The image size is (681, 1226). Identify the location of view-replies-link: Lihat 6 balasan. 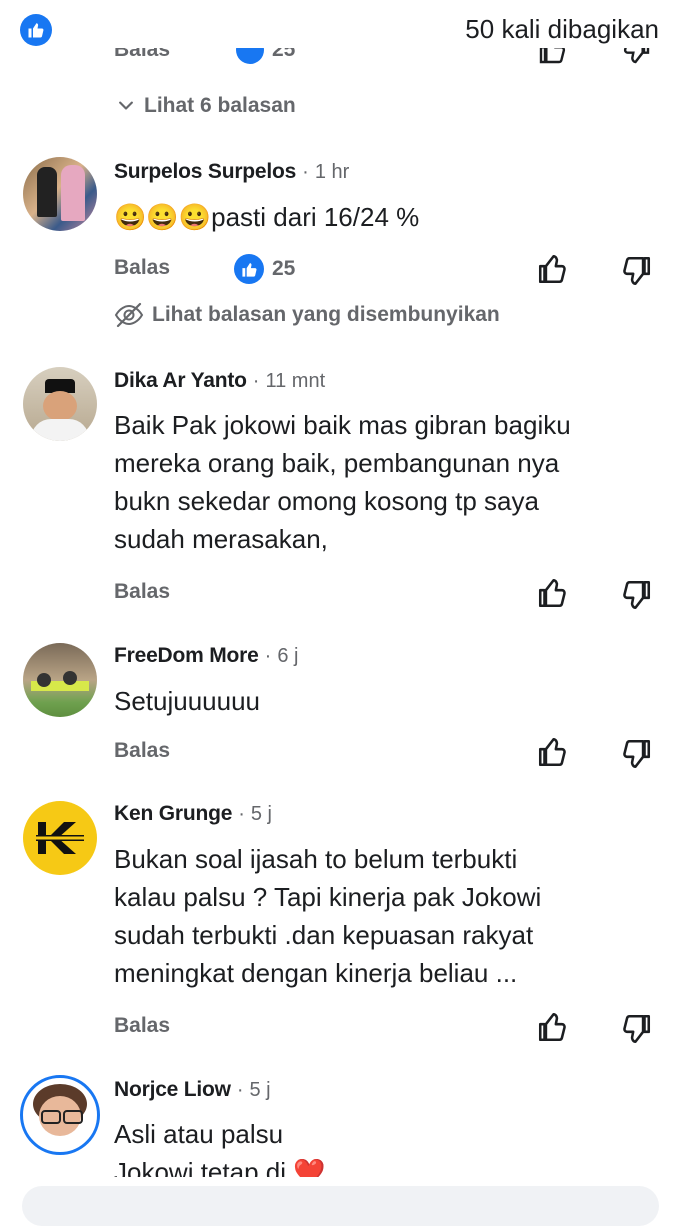
(206, 106).